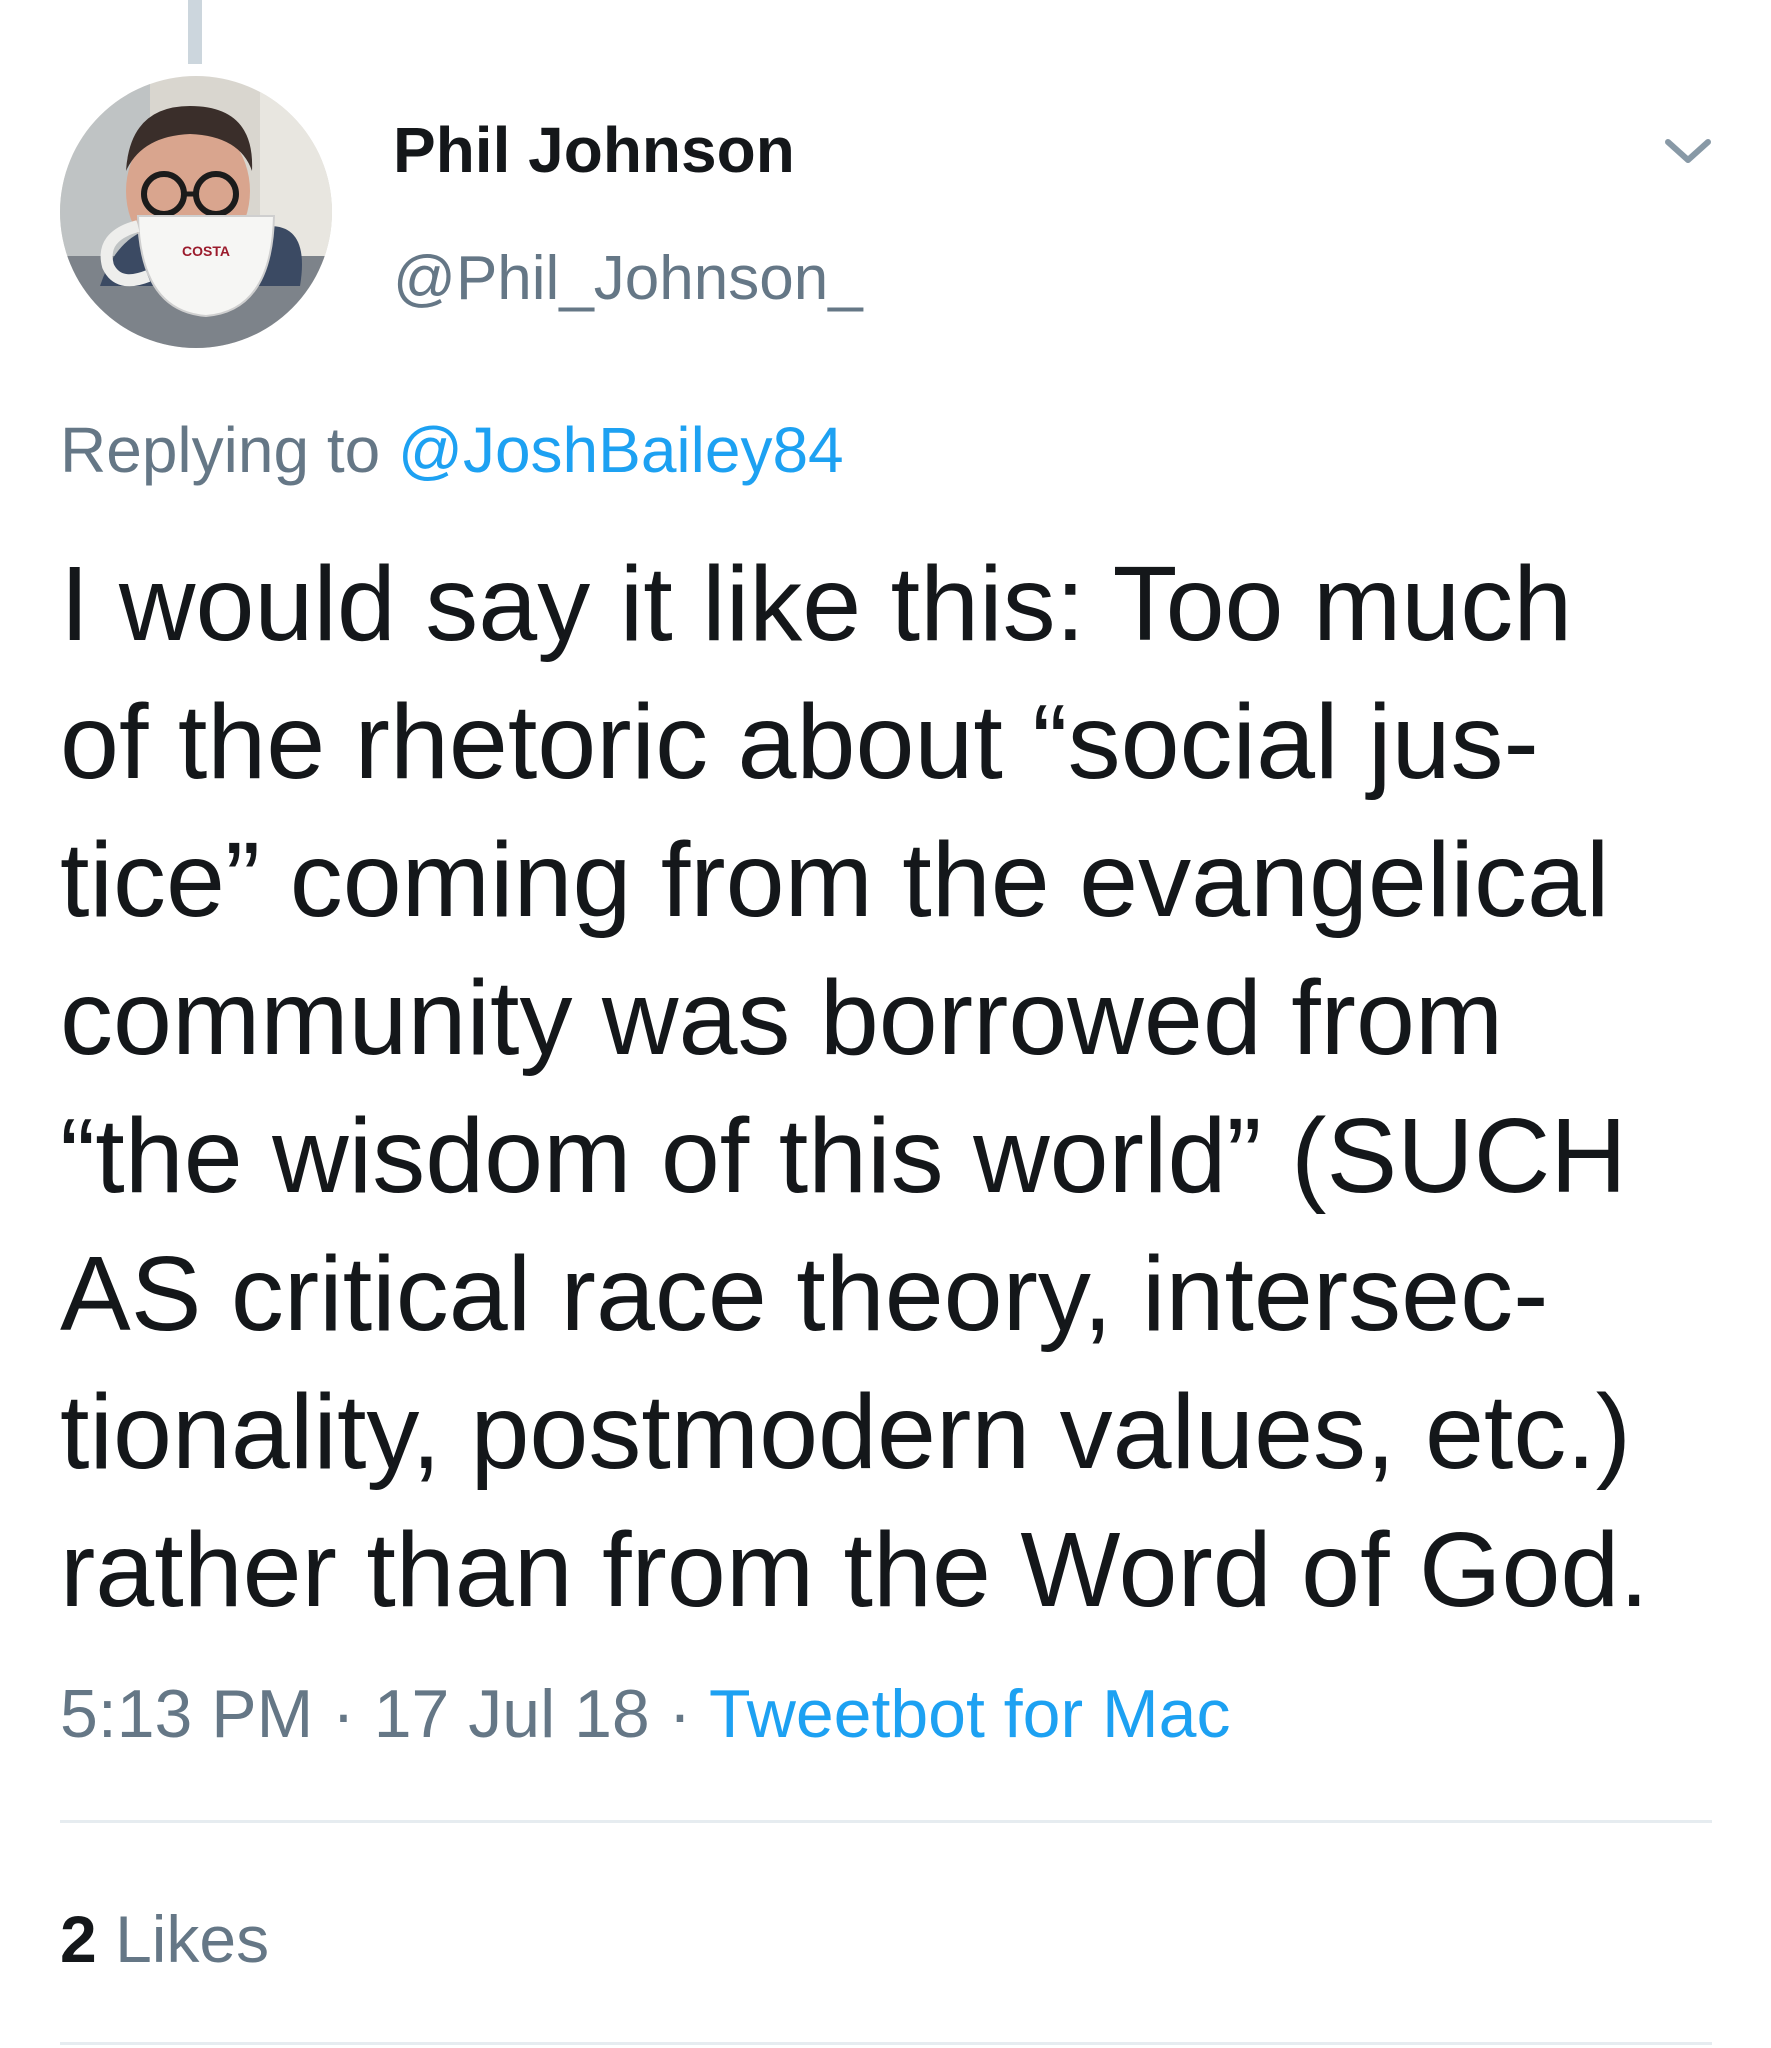  What do you see at coordinates (799, 742) in the screenshot?
I see `tweet-text-line: of the rhetoric about “social jus-` at bounding box center [799, 742].